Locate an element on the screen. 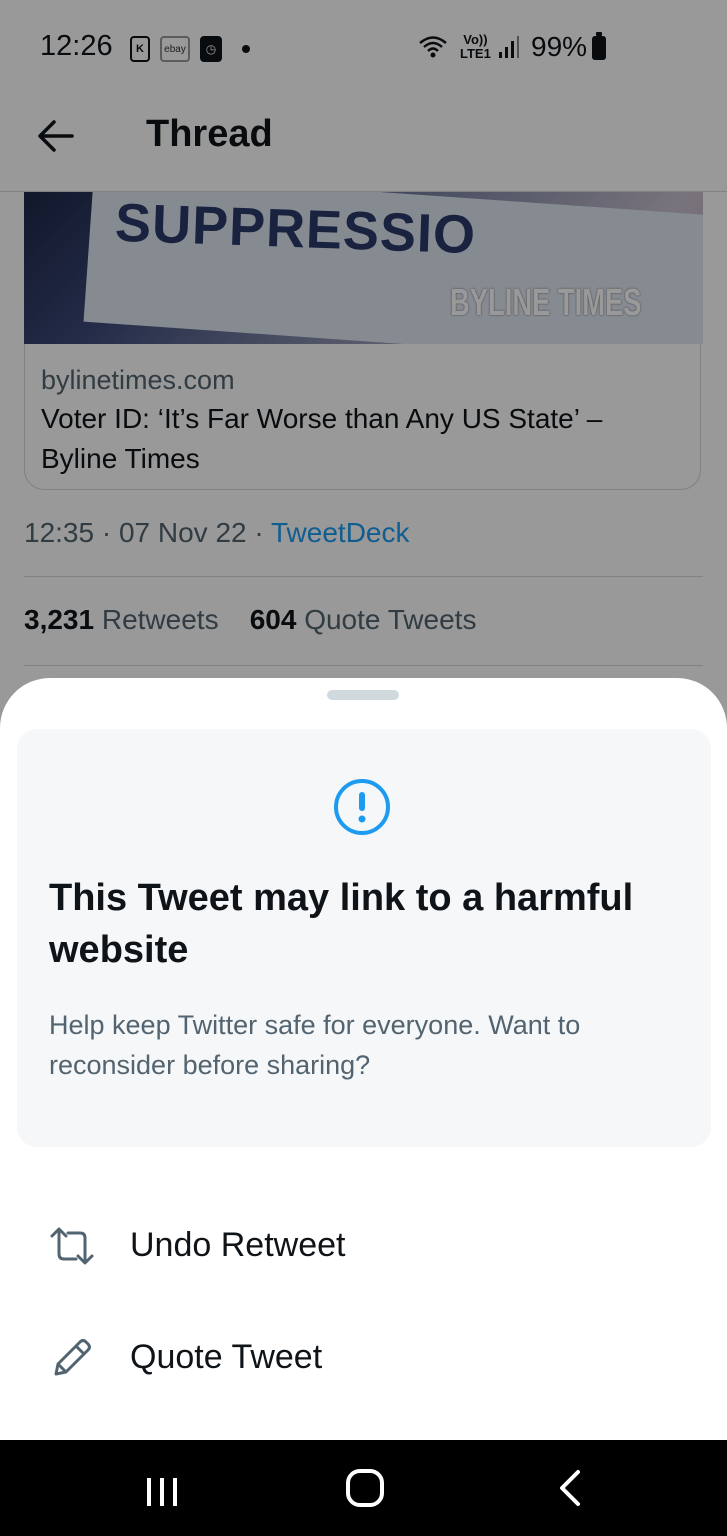 Image resolution: width=727 pixels, height=1536 pixels. undo-retweet-label: Undo Retweet is located at coordinates (238, 1245).